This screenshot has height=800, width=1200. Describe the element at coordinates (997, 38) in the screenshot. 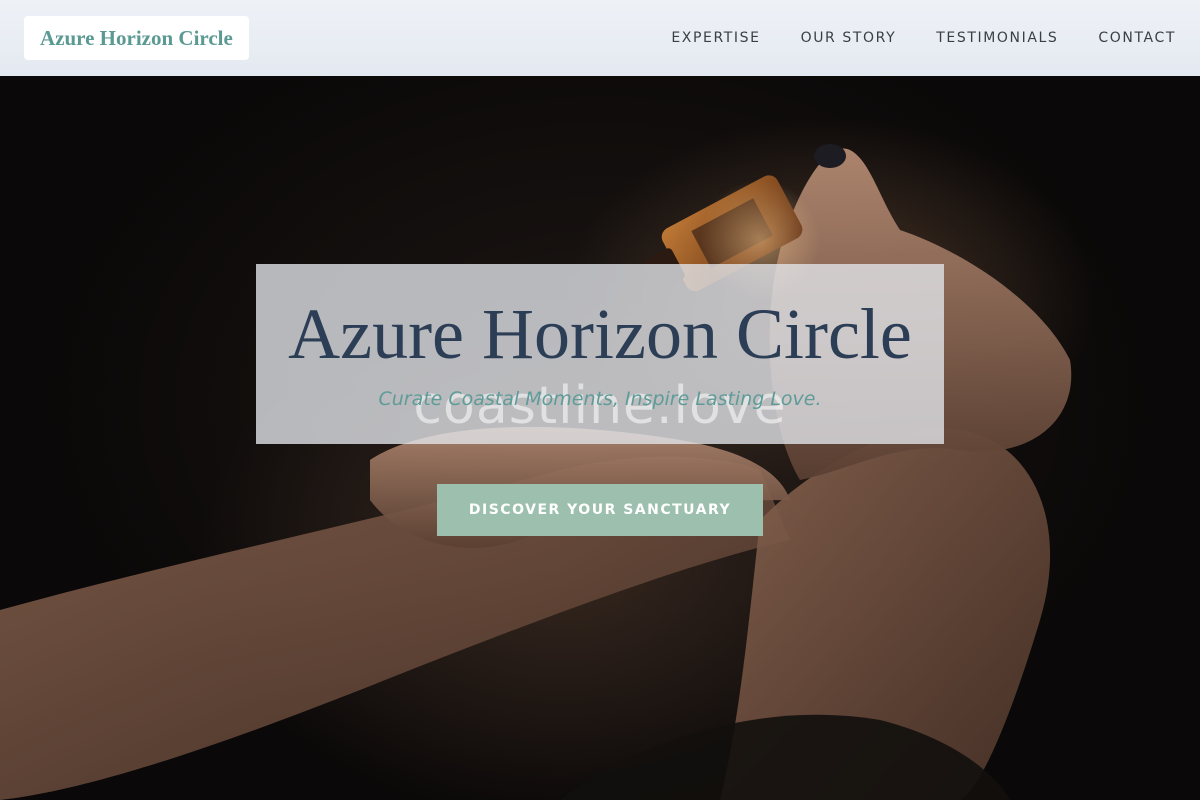

I see `nav-link-testimonials: TESTIMONIALS` at that location.